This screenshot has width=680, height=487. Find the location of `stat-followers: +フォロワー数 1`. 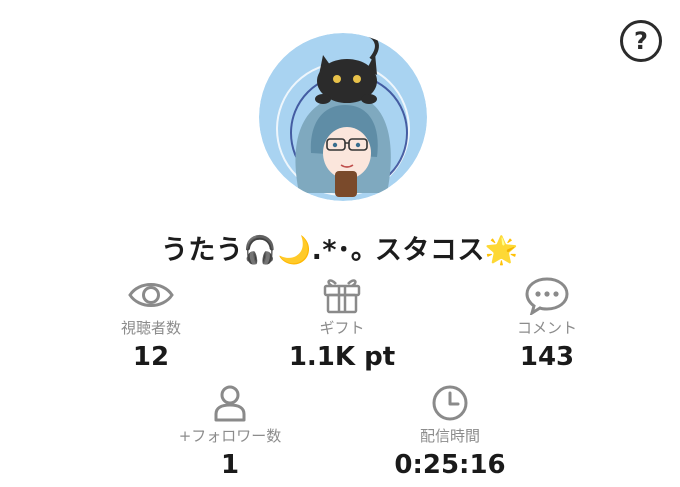

stat-followers: +フォロワー数 1 is located at coordinates (230, 431).